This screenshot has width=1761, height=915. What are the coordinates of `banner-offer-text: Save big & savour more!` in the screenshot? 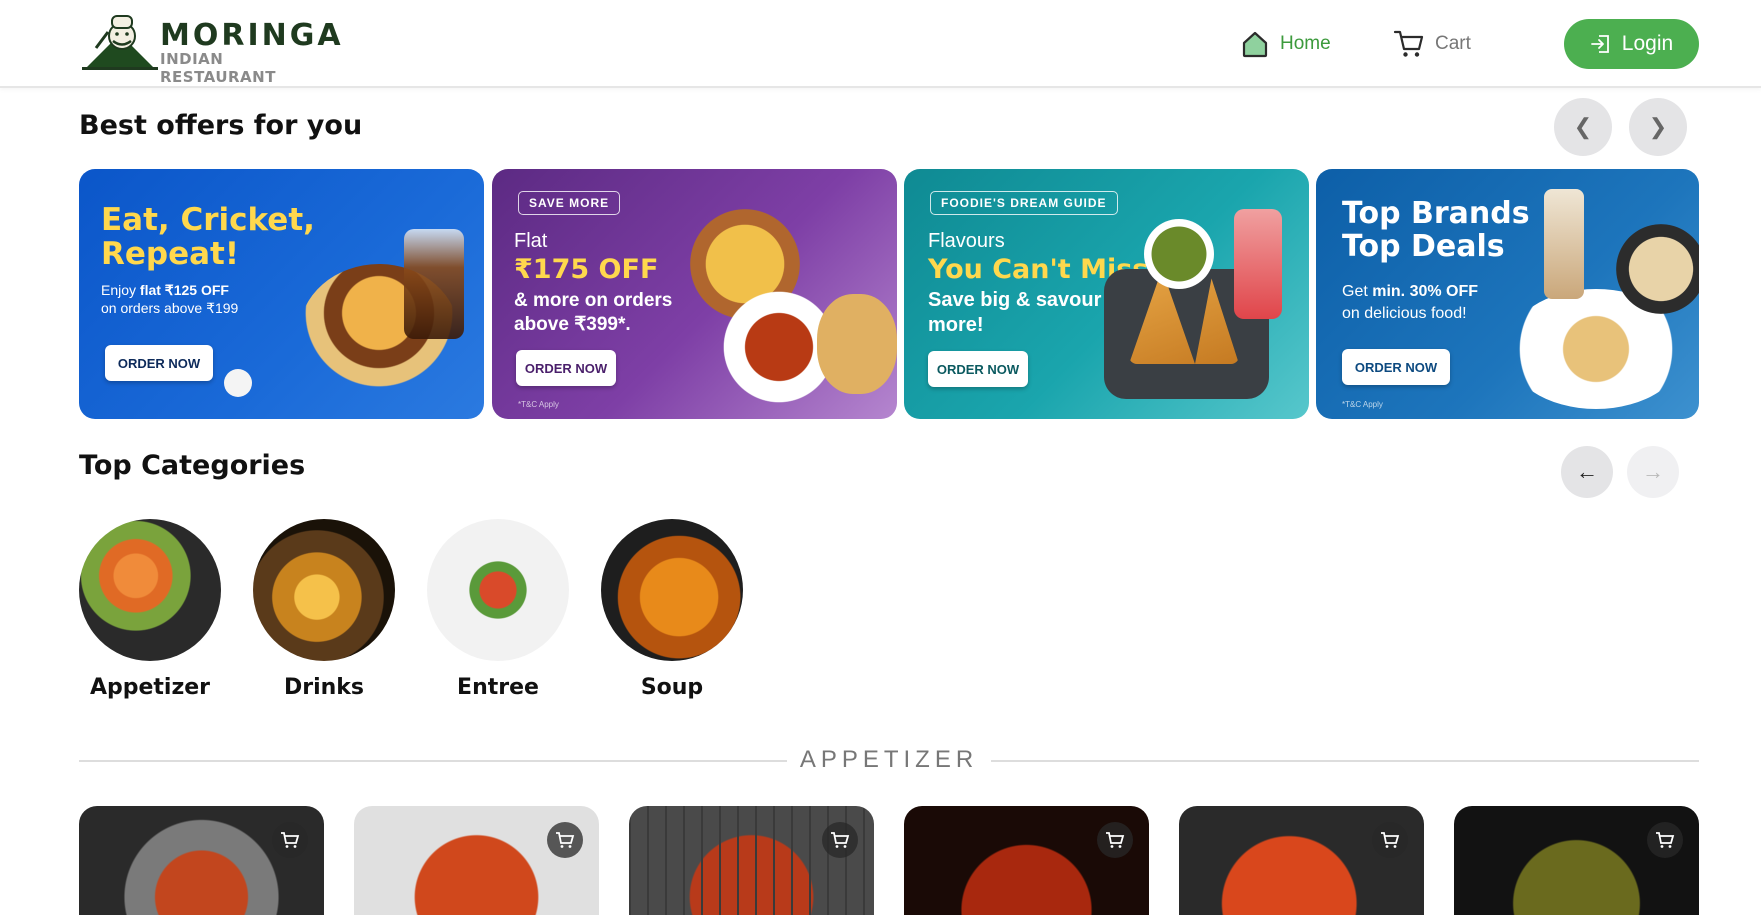 It's located at (1015, 312).